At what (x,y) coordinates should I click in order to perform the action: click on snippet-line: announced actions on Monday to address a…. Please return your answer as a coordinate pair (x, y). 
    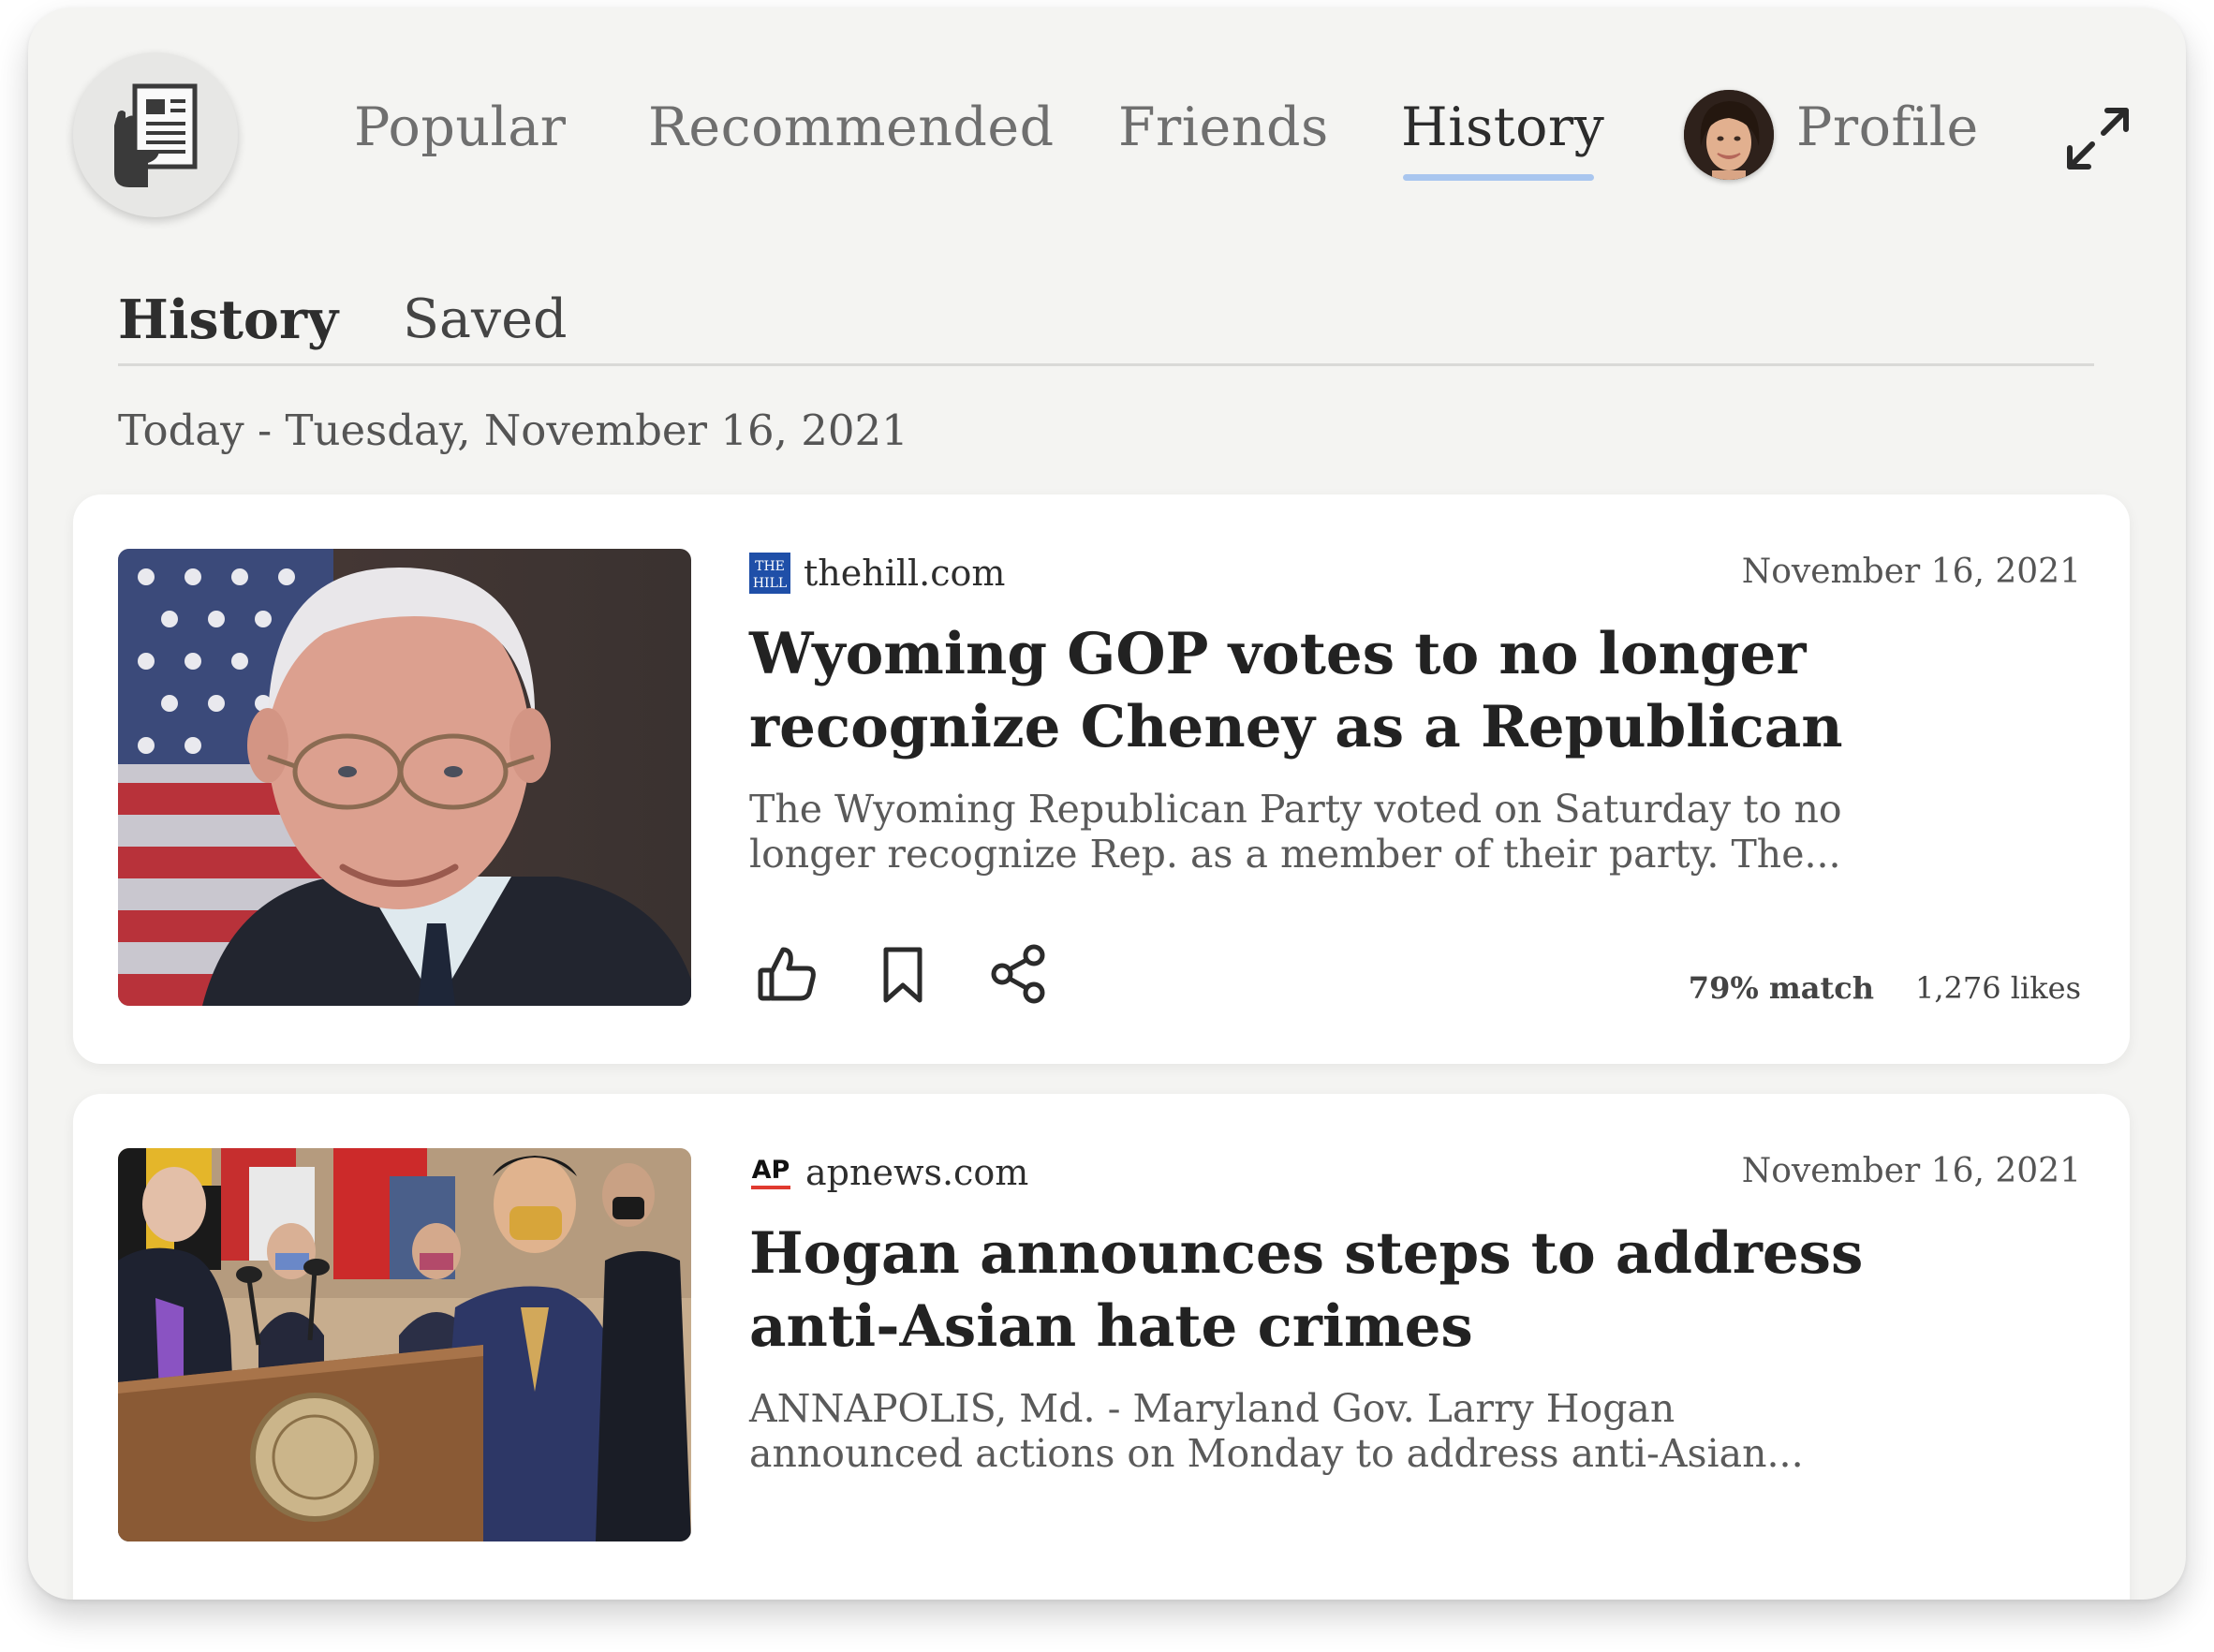
    Looking at the image, I should click on (1276, 1453).